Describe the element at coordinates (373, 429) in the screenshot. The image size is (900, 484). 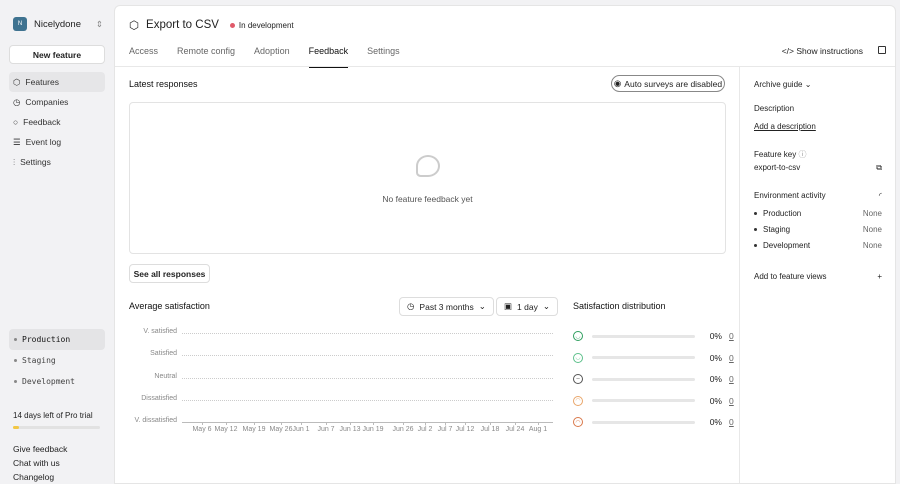
I see `x-tick-label: Jun 19` at that location.